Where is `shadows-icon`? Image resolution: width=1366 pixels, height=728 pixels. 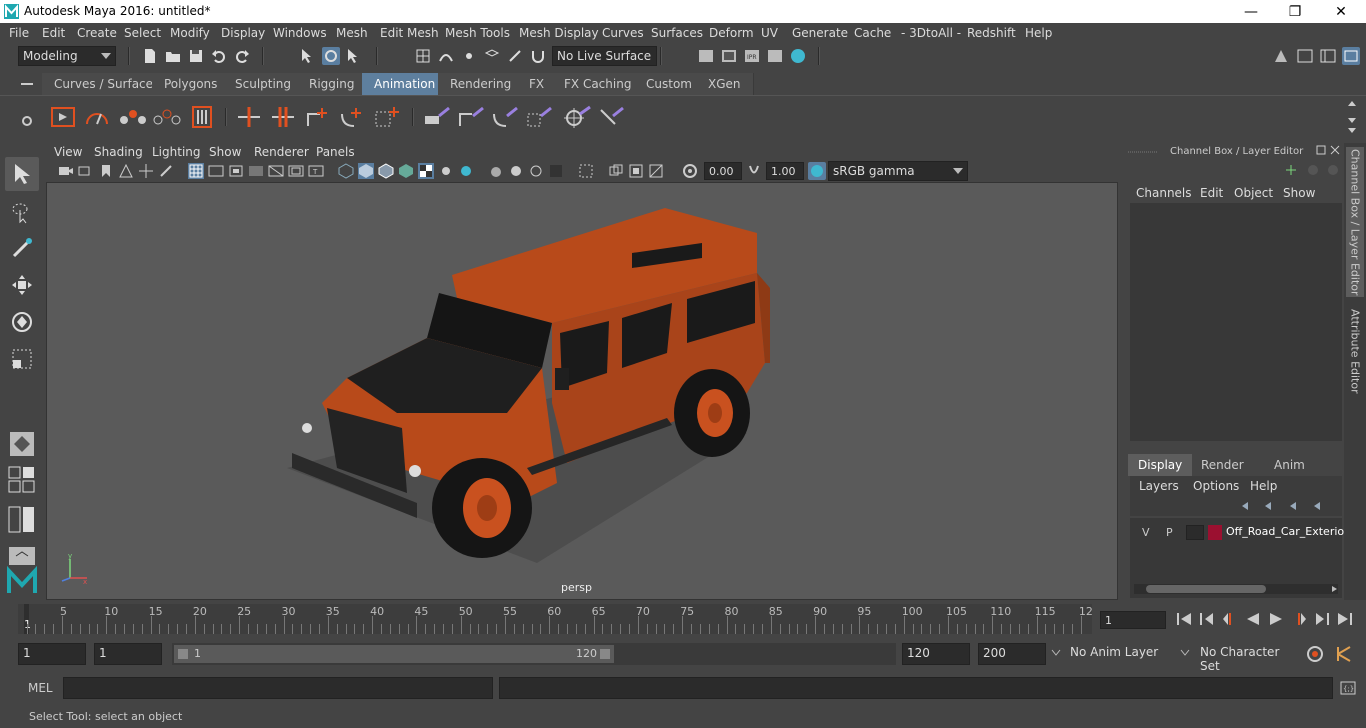
shadows-icon is located at coordinates (446, 171).